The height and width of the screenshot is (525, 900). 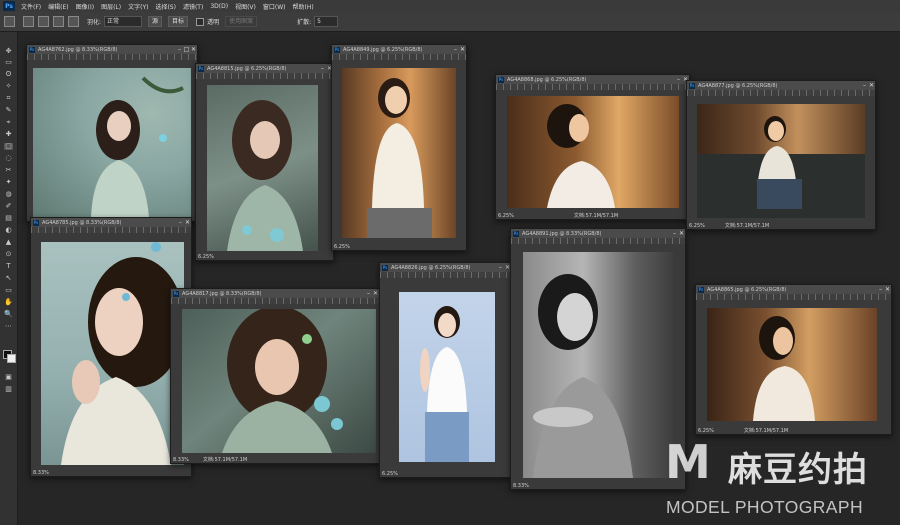 I want to click on spread-input: 5, so click(x=326, y=21).